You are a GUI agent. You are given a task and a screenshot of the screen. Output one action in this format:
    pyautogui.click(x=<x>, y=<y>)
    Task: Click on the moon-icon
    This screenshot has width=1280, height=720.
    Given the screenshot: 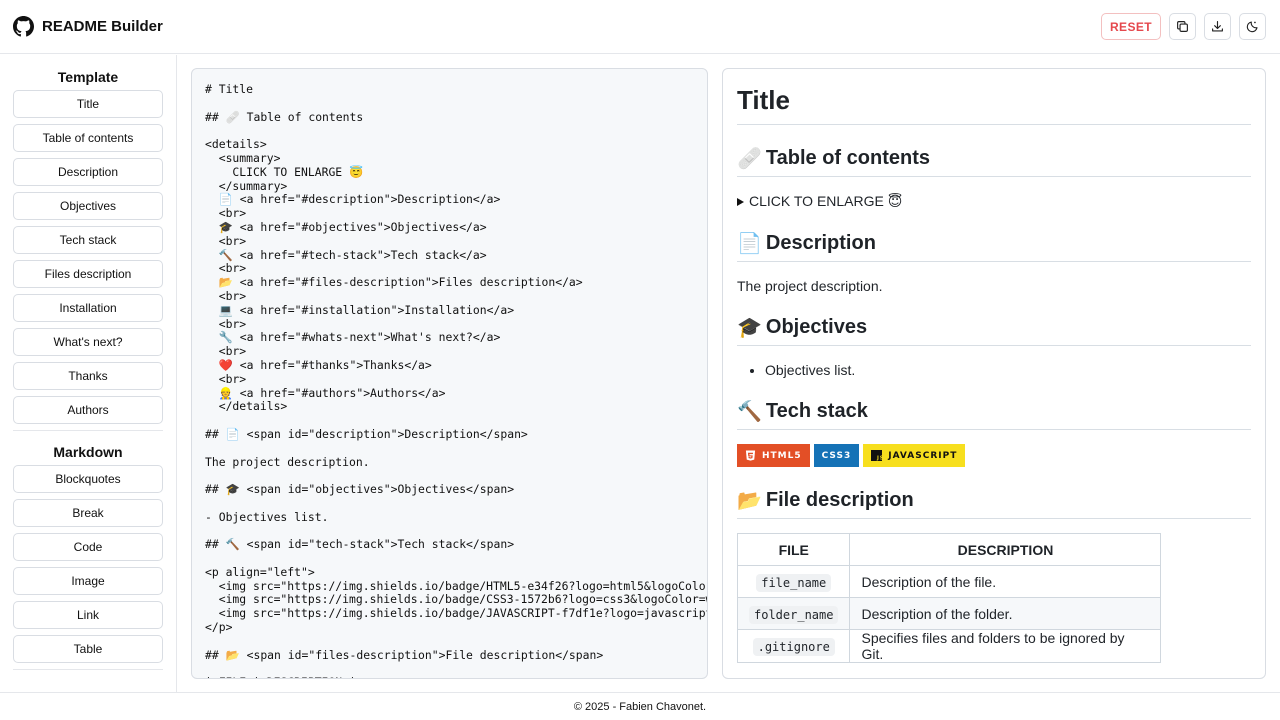 What is the action you would take?
    pyautogui.click(x=1252, y=27)
    